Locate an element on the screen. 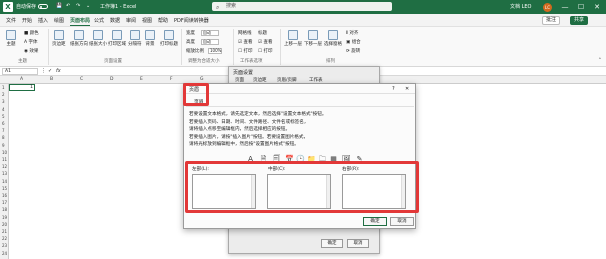 The image size is (606, 259). row-header-6: 6 is located at coordinates (3, 123).